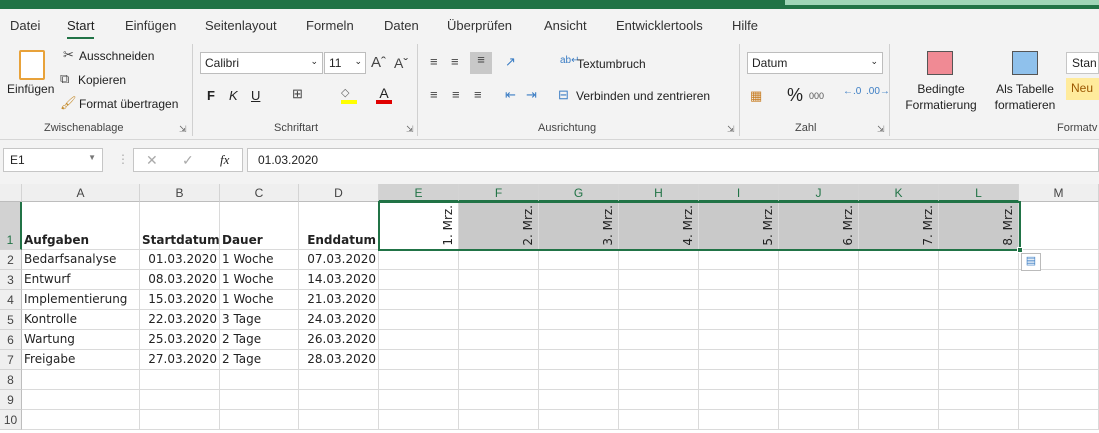  Describe the element at coordinates (1031, 262) in the screenshot. I see `quick-analysis-icon: ▤` at that location.